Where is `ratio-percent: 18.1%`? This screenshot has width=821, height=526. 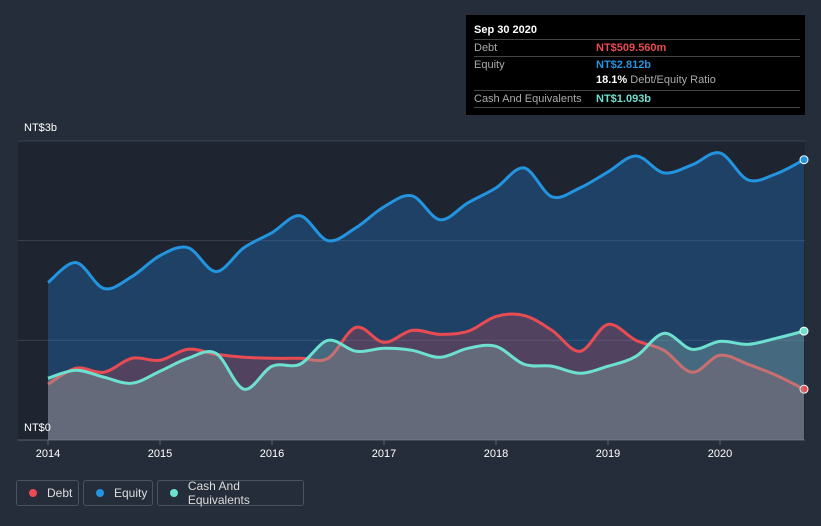
ratio-percent: 18.1% is located at coordinates (612, 80).